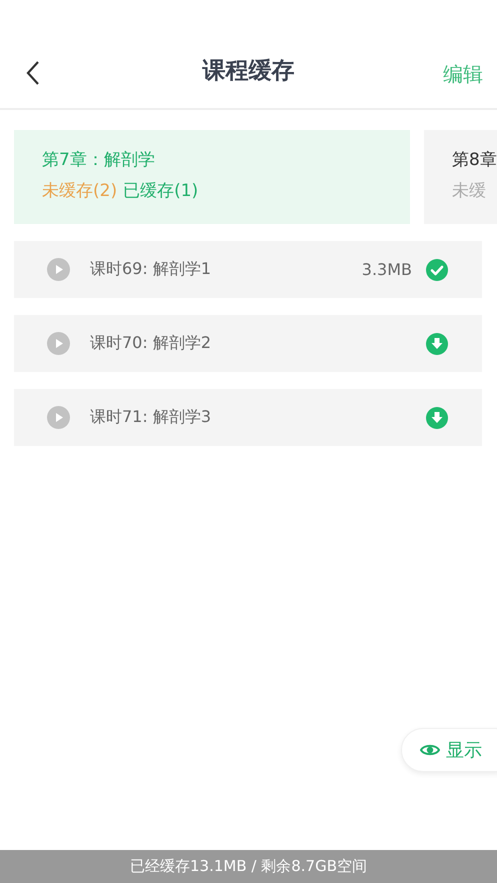  I want to click on lesson-title: 课时70: 解剖学2, so click(151, 343).